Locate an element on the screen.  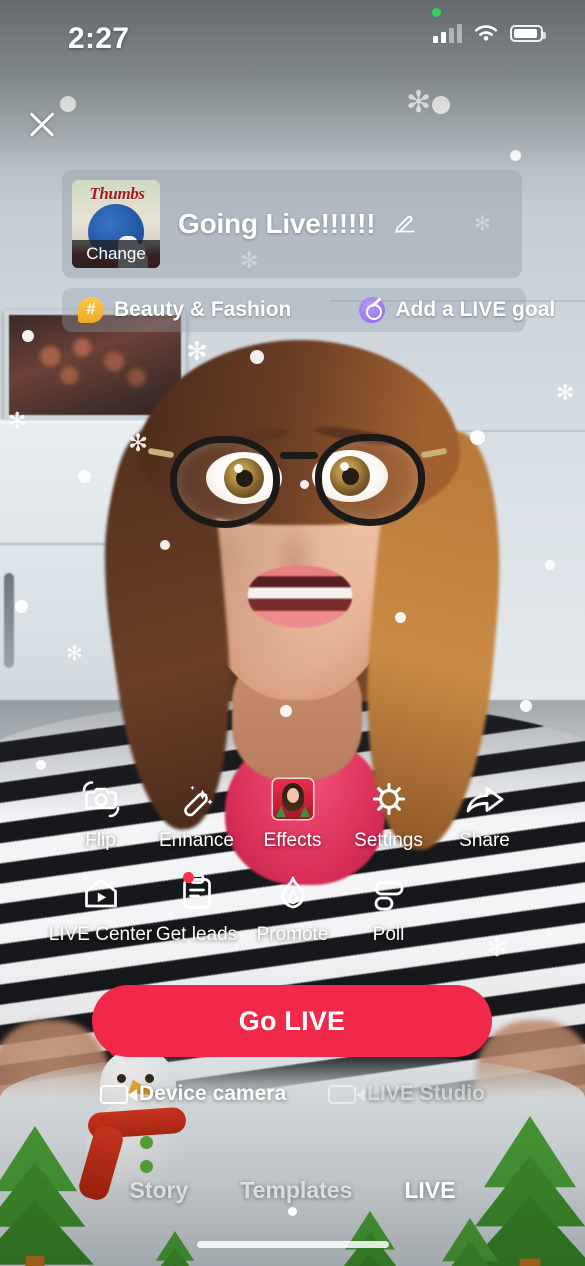
tab-templates: Templates is located at coordinates (296, 1190).